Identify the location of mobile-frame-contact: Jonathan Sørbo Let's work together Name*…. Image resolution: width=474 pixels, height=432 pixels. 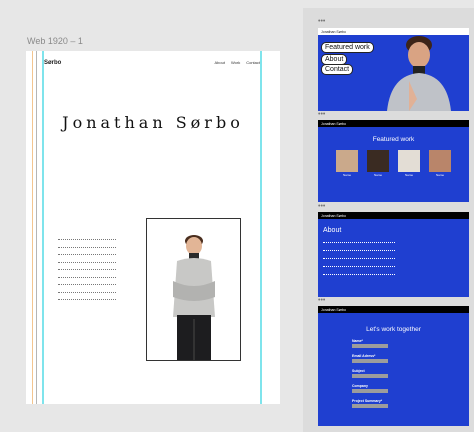
(393, 366).